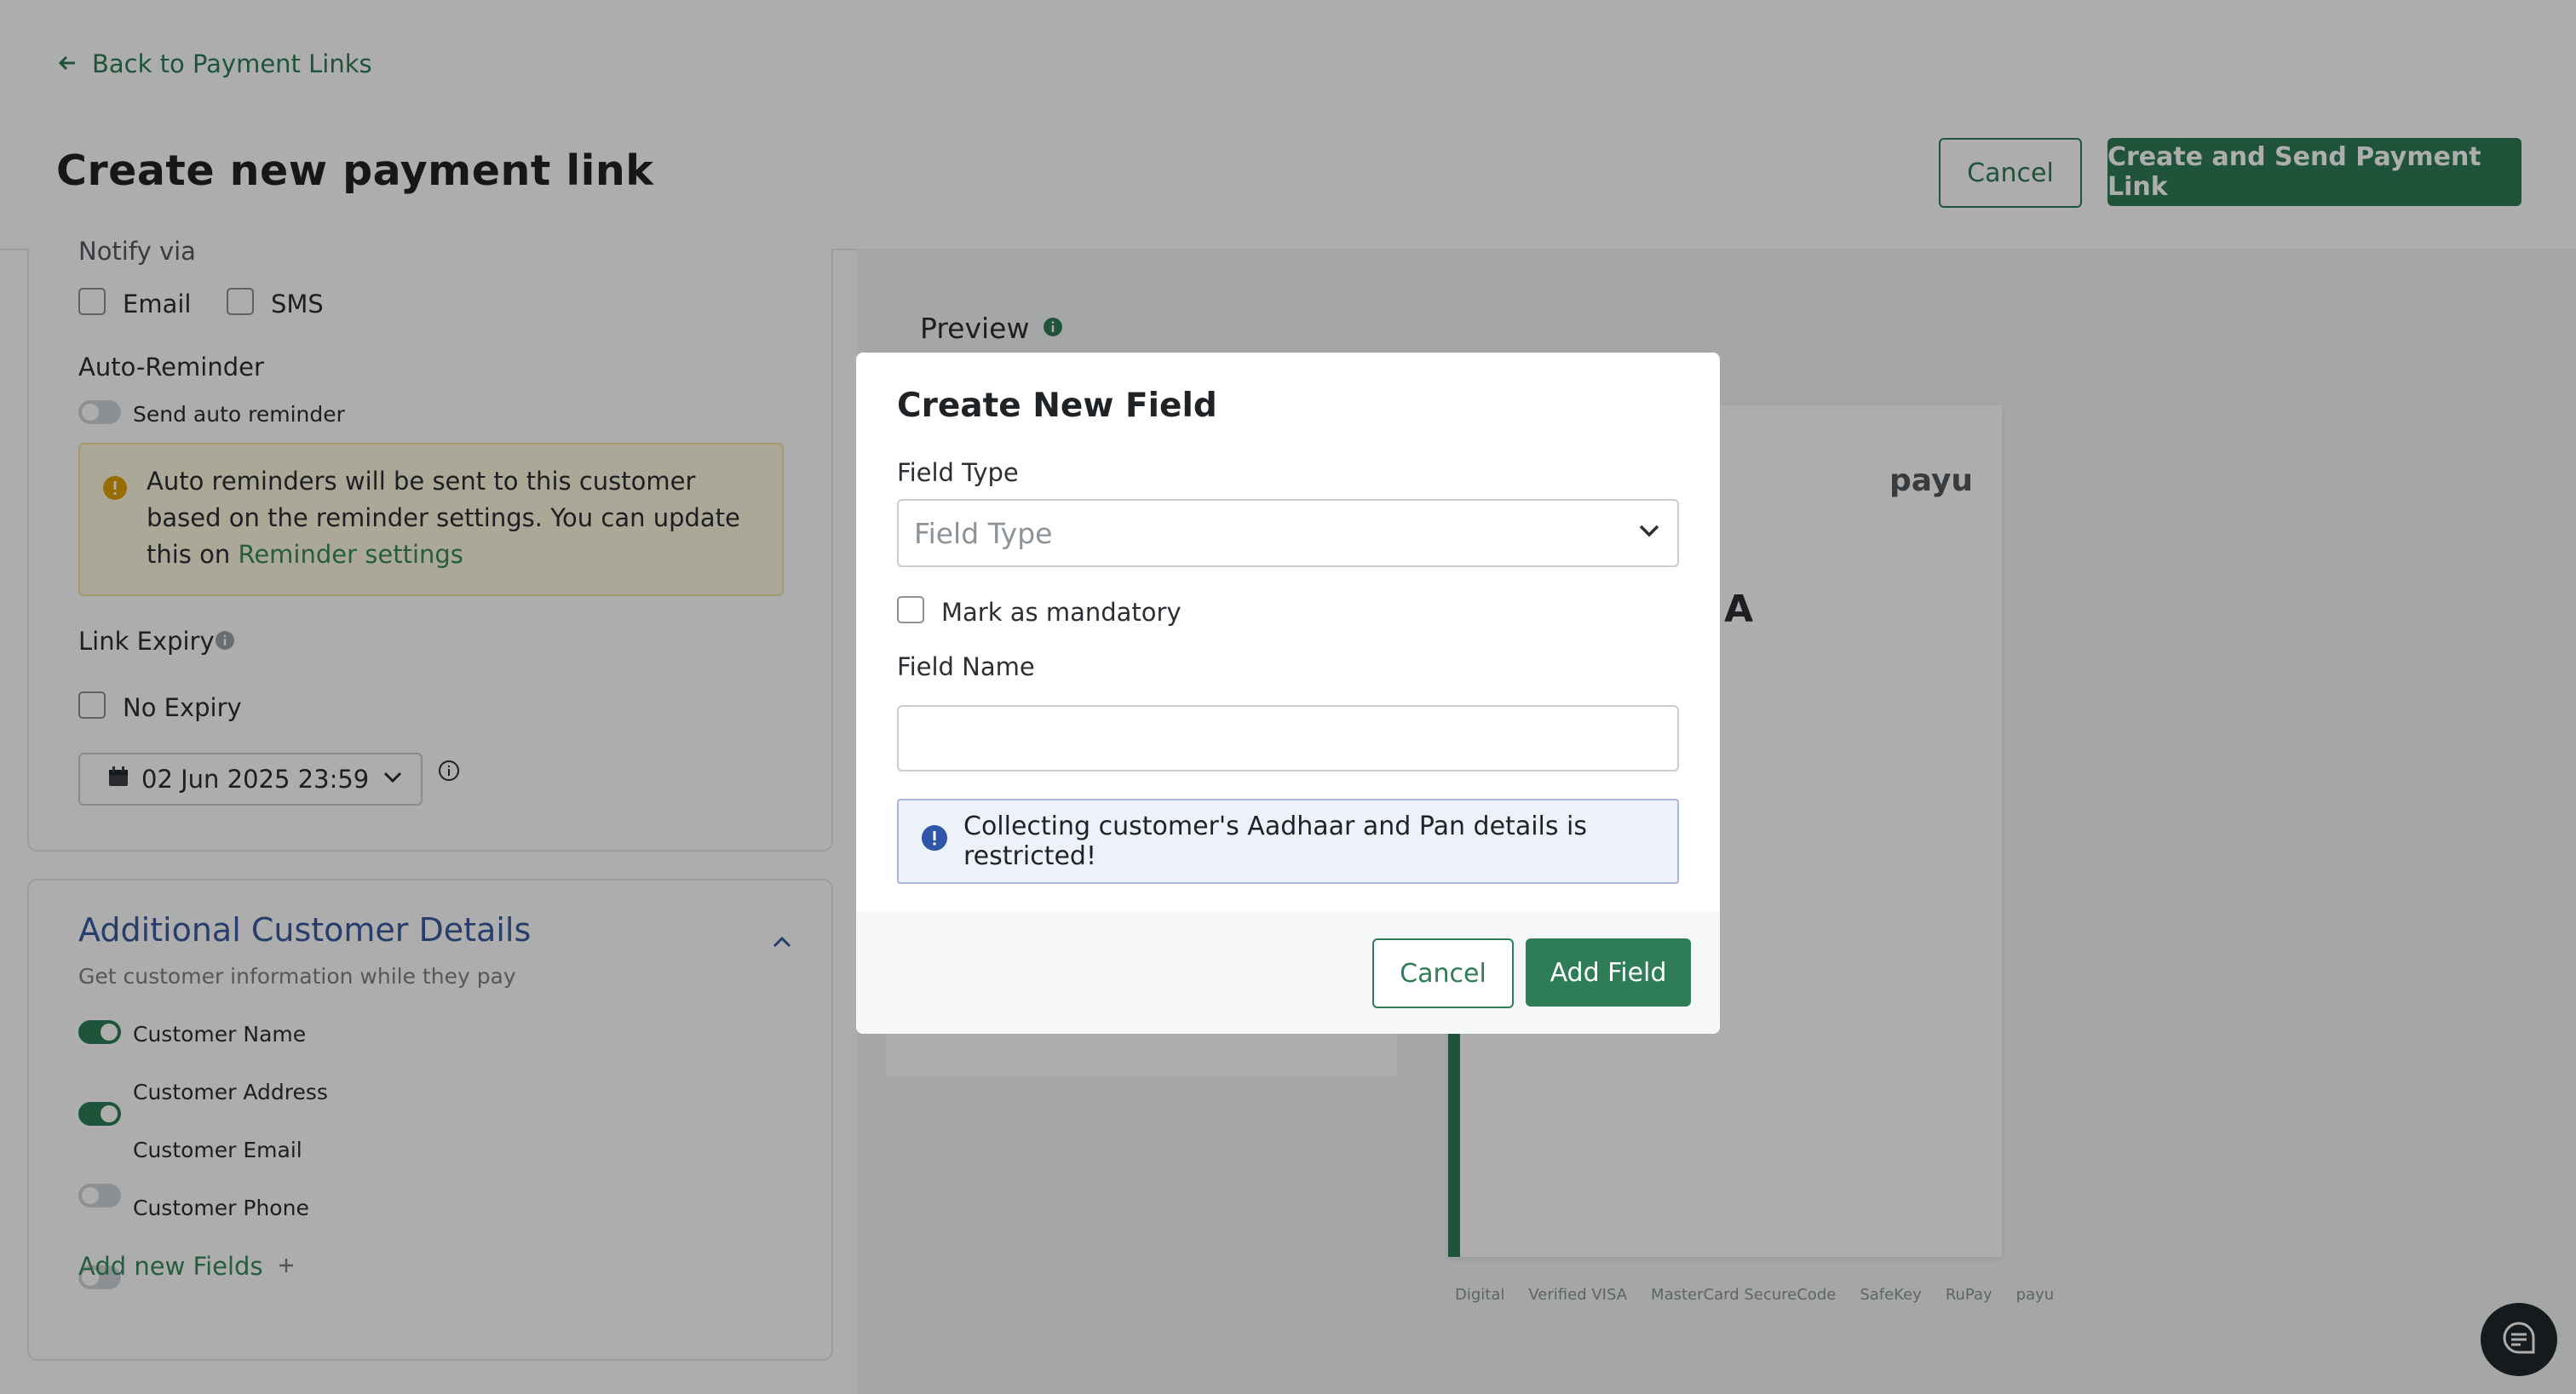 The height and width of the screenshot is (1394, 2576). I want to click on field-type-select: Field Type, so click(1288, 533).